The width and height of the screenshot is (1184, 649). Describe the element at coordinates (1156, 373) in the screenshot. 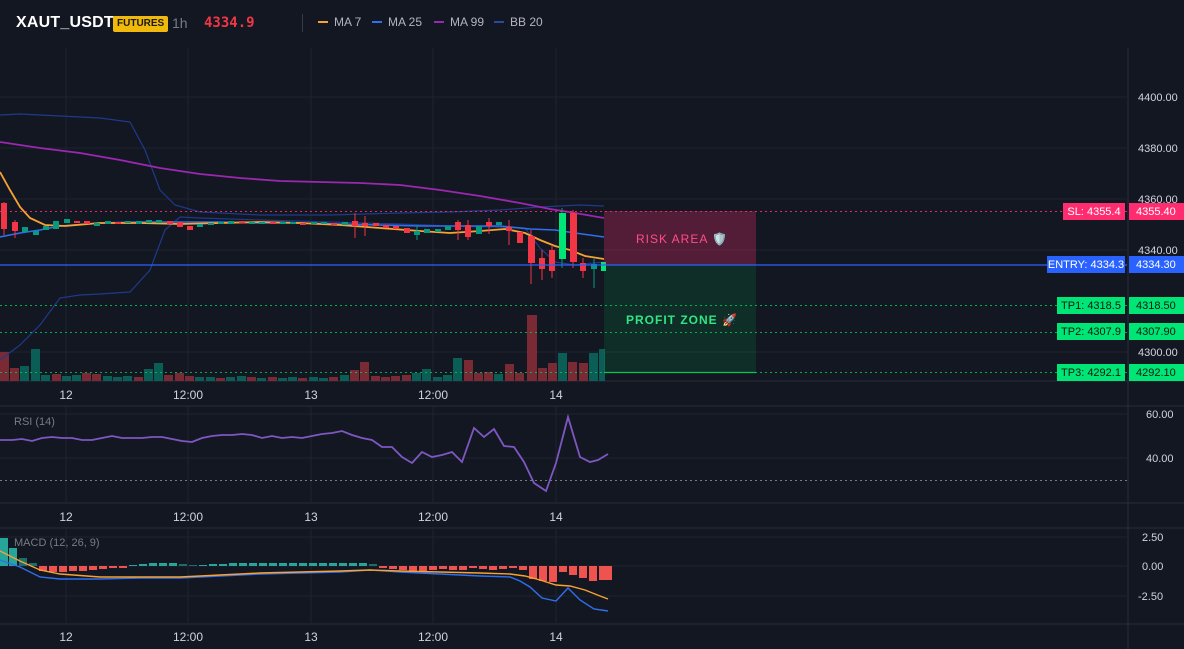

I see `tp3-price: 4292.10` at that location.